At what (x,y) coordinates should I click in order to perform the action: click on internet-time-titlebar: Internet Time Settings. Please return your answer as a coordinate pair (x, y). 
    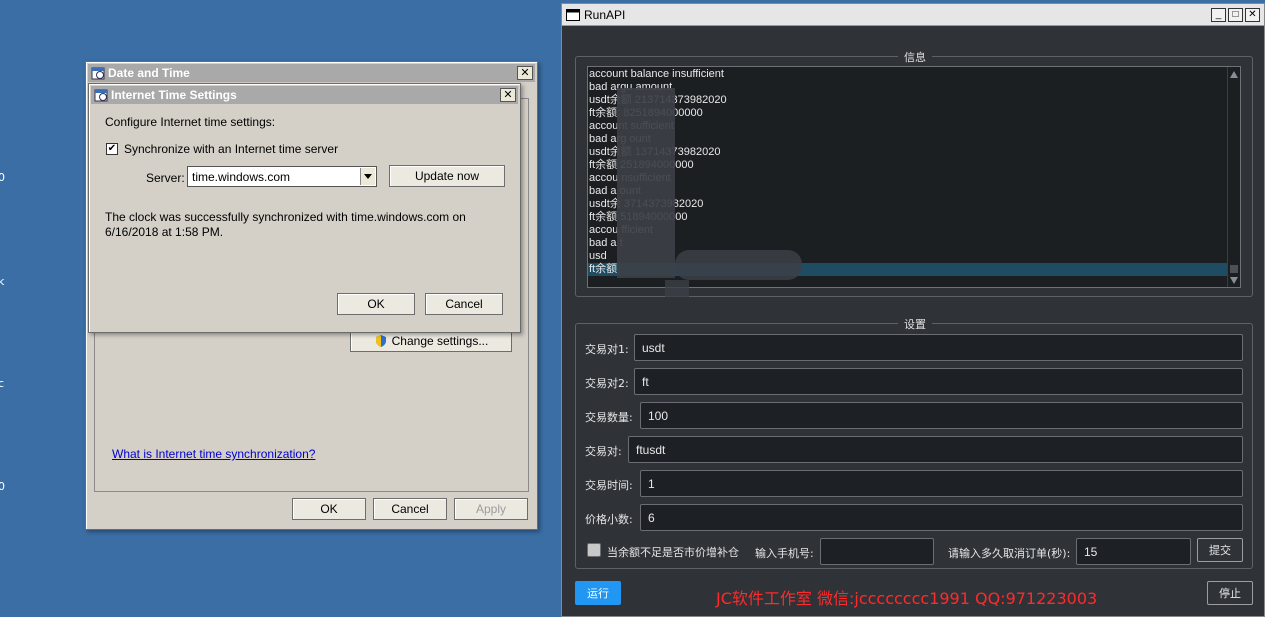
    Looking at the image, I should click on (304, 95).